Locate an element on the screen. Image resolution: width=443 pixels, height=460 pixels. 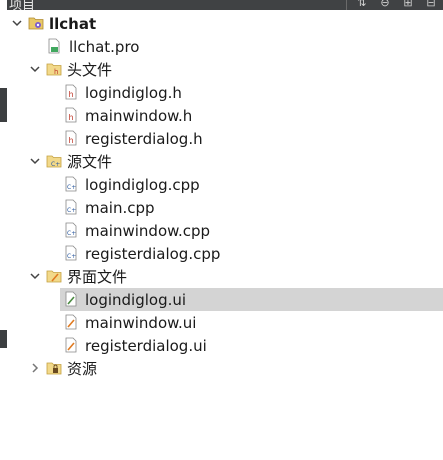
tree-item-file: registerdialog.ui is located at coordinates (221, 345).